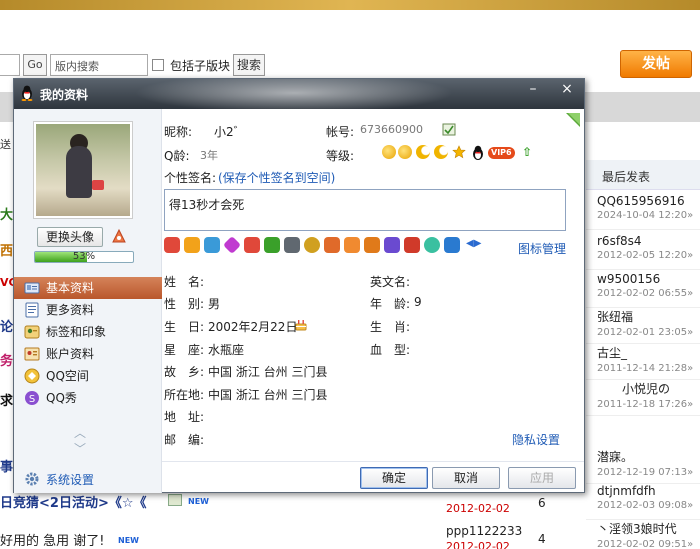 This screenshot has width=700, height=549. What do you see at coordinates (184, 350) in the screenshot?
I see `field-label-zodiac: 星 座:` at bounding box center [184, 350].